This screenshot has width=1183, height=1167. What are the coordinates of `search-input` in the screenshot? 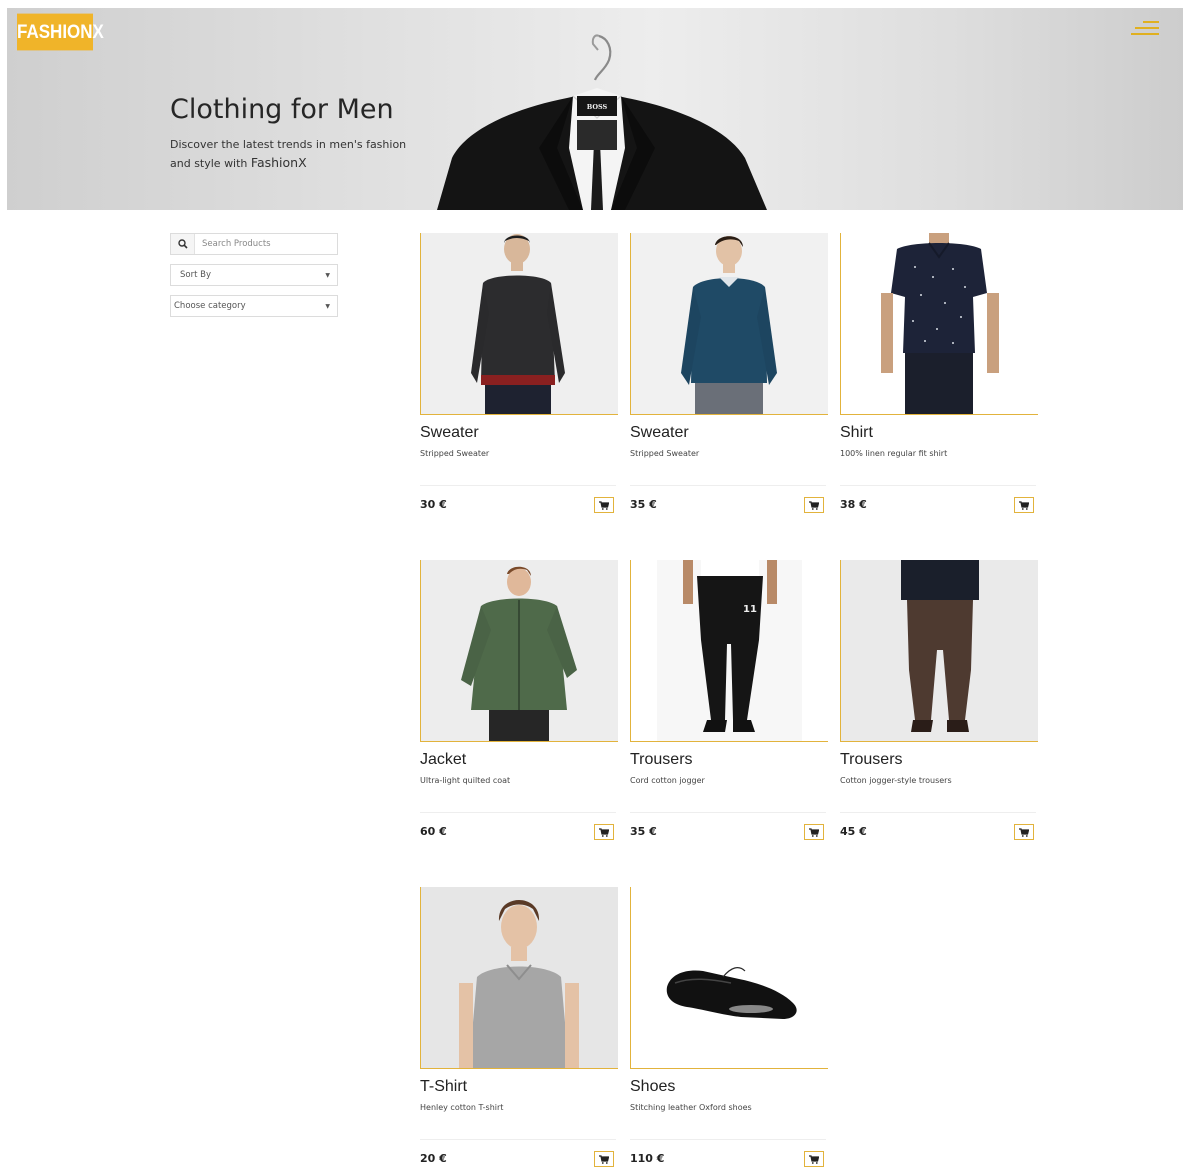 It's located at (265, 244).